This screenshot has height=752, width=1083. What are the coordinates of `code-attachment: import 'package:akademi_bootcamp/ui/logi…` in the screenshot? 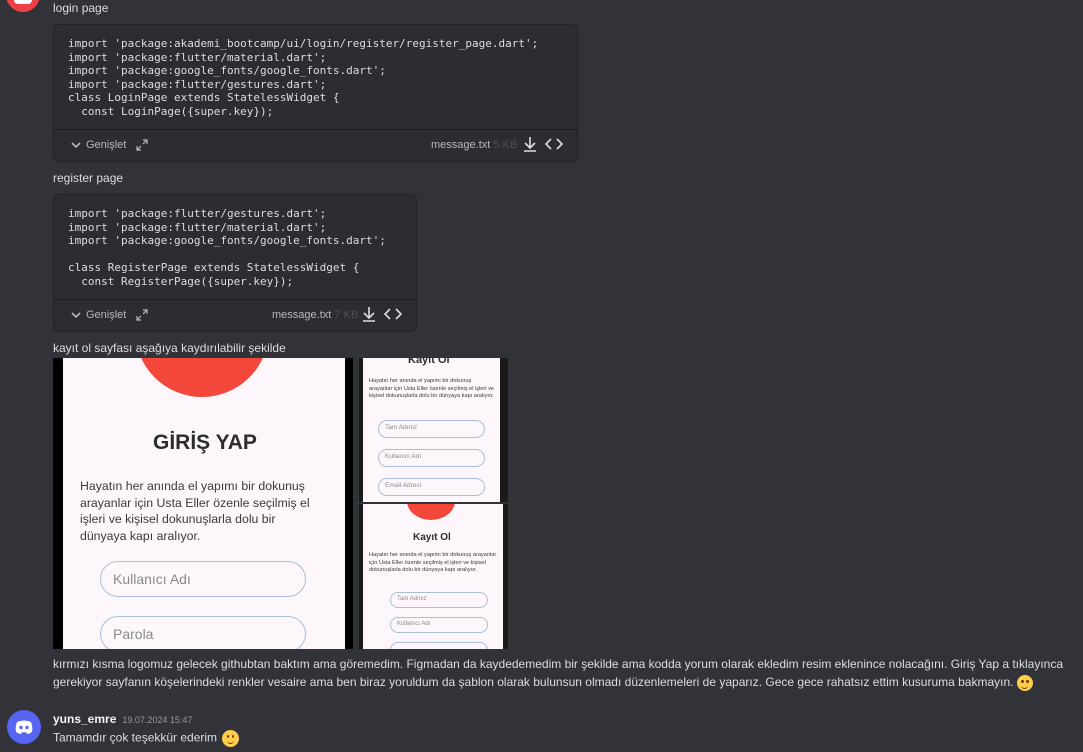 It's located at (315, 93).